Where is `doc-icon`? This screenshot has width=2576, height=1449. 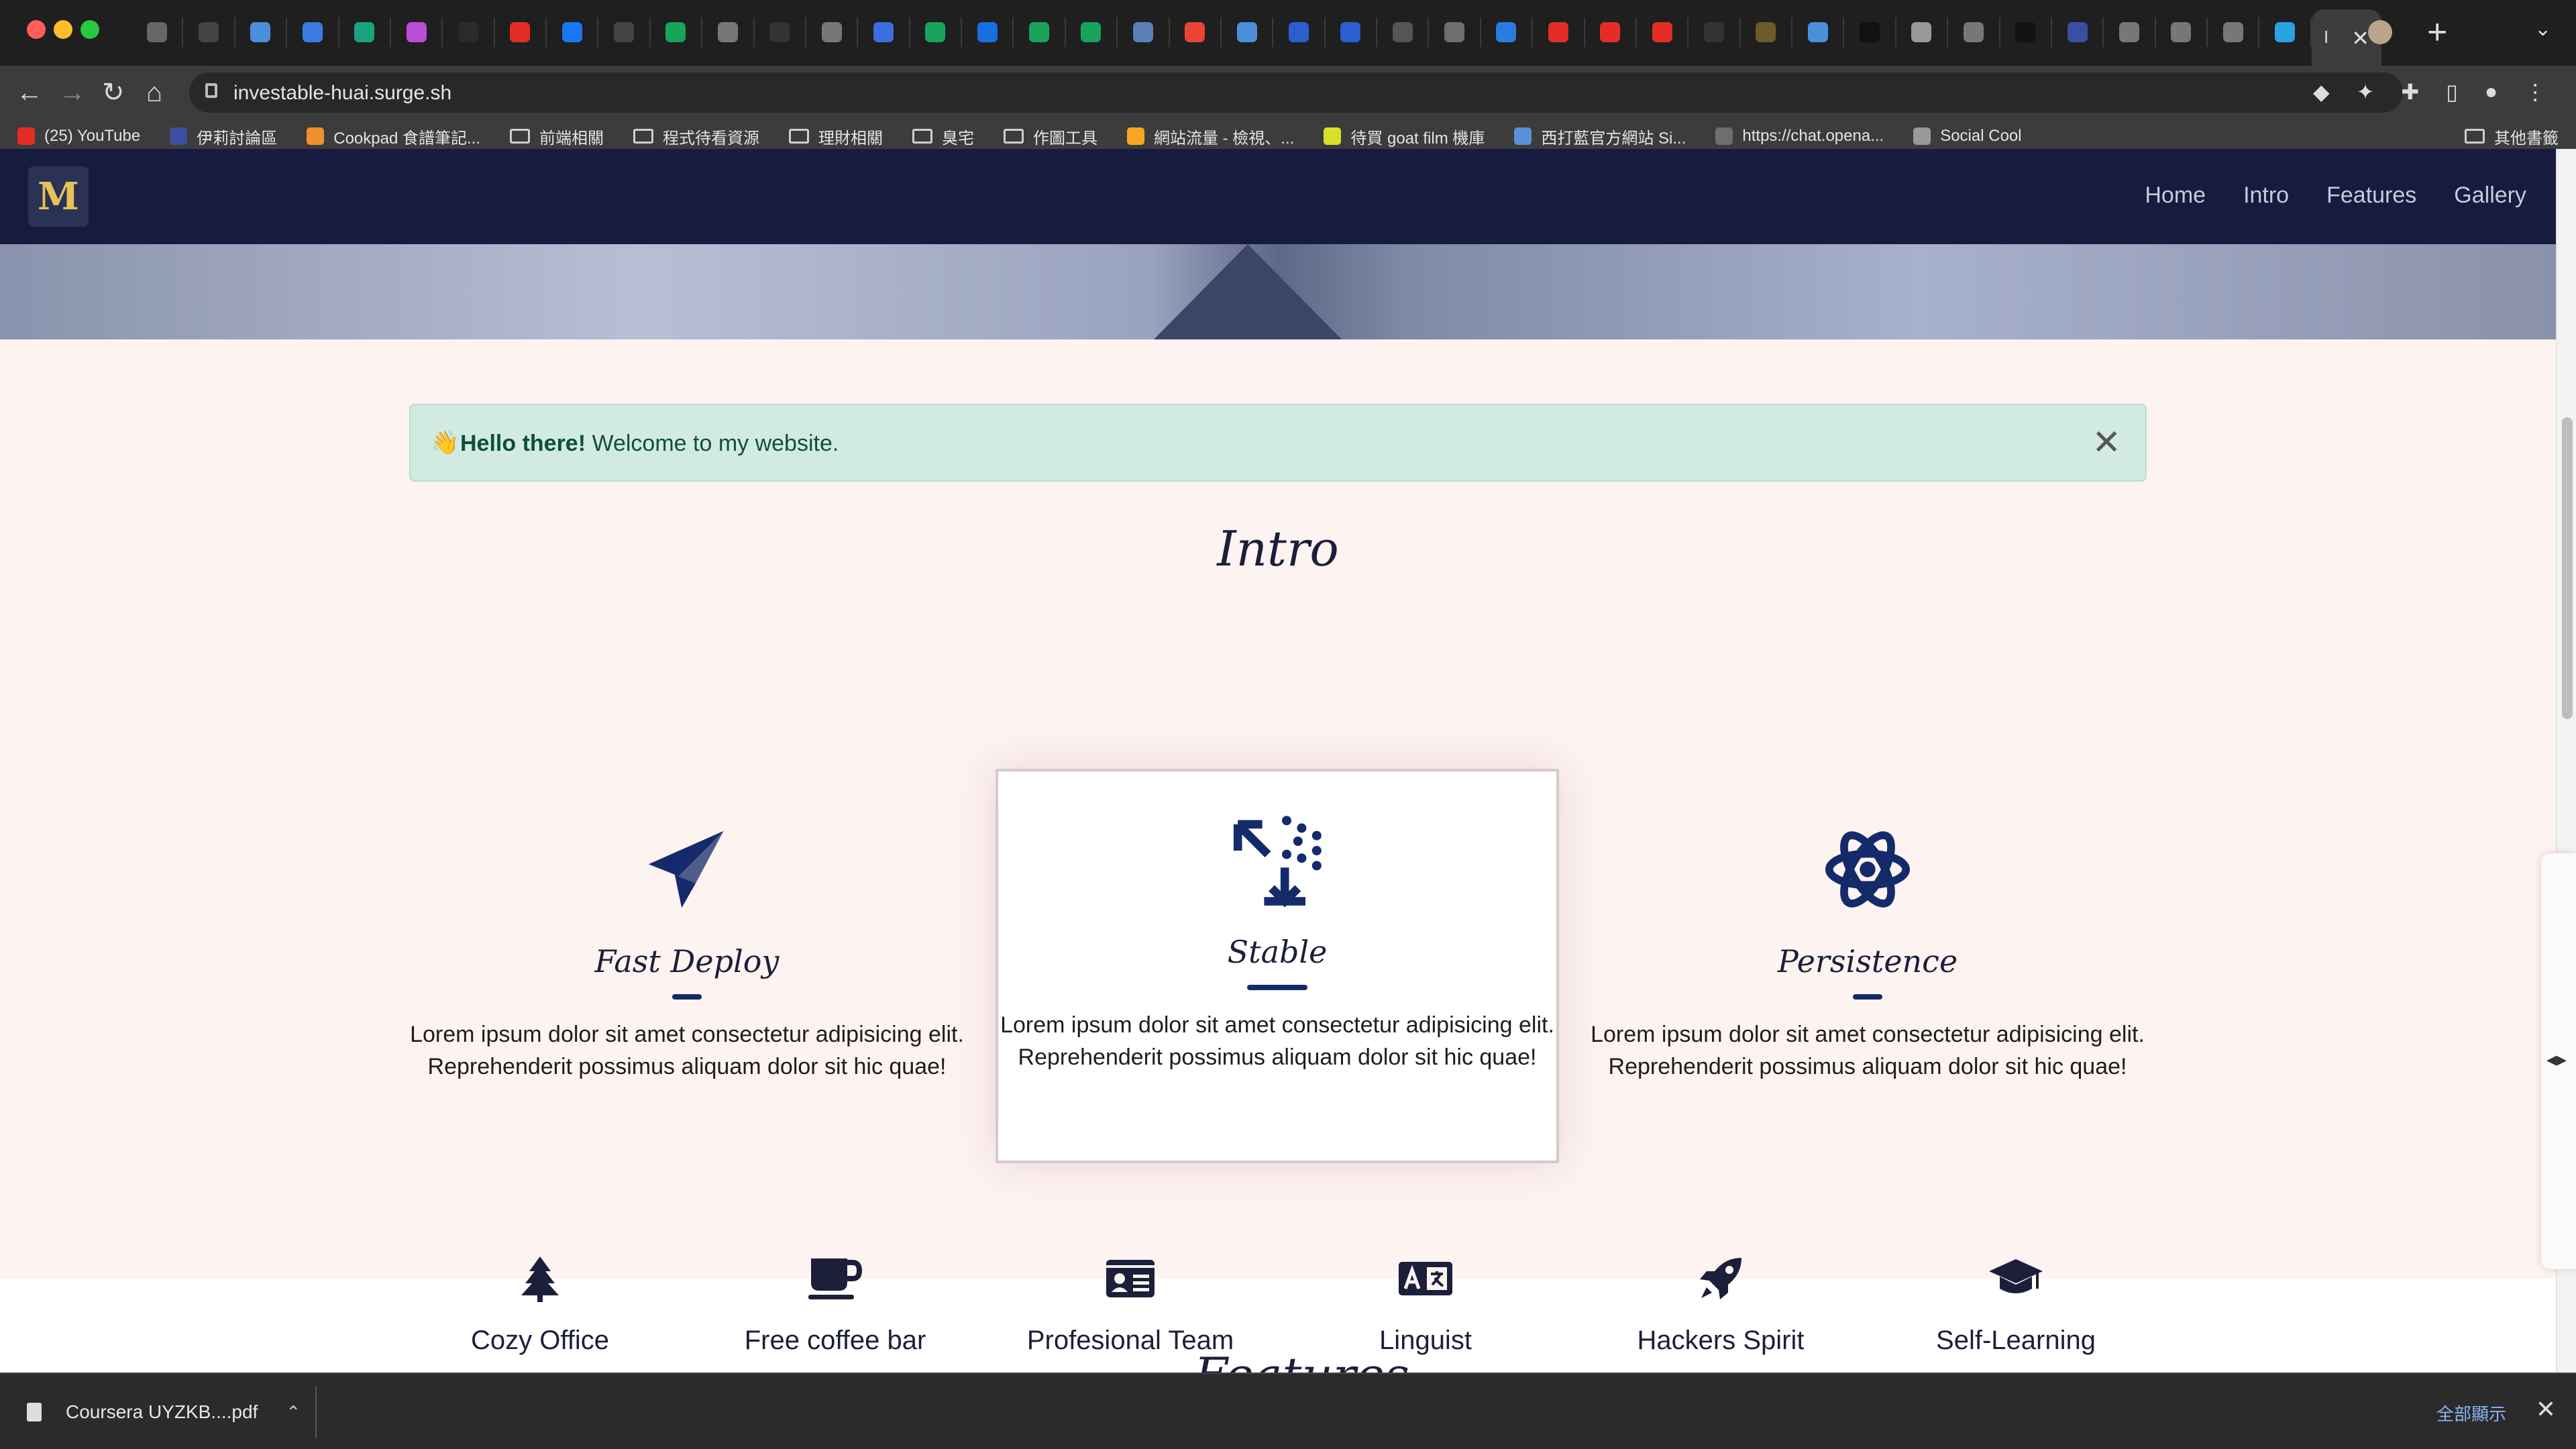
doc-icon is located at coordinates (831, 32).